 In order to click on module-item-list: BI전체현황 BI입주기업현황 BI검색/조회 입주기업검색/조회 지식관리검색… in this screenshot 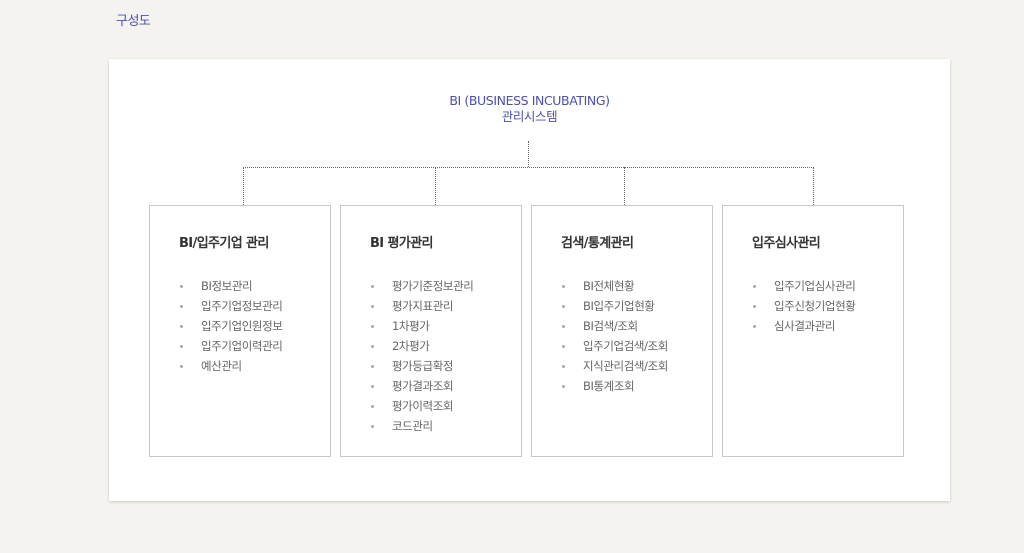, I will do `click(614, 336)`.